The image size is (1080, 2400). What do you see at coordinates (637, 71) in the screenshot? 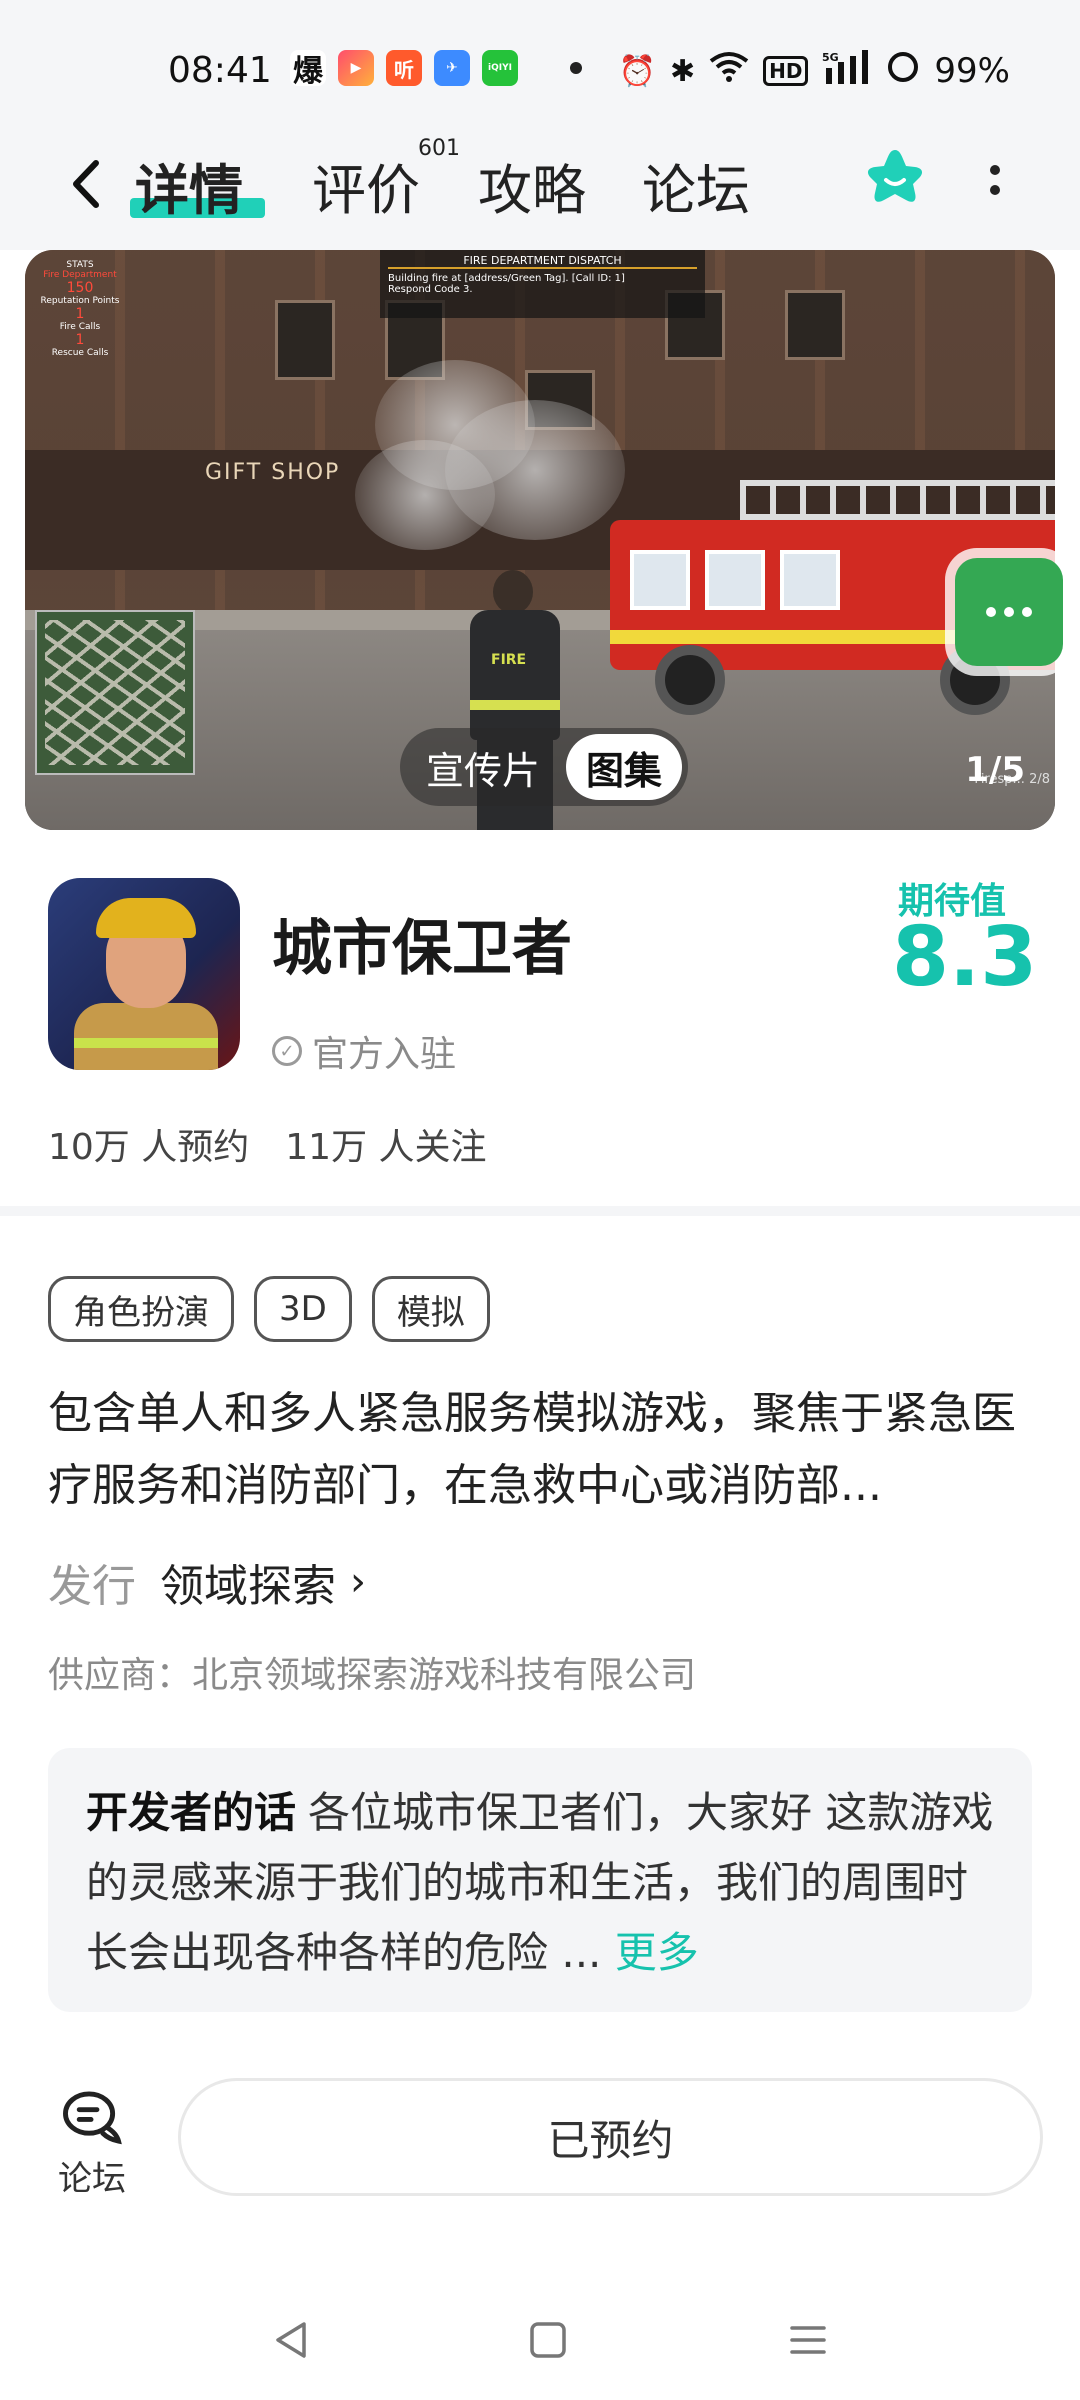
I see `alarm-icon: ⏰` at bounding box center [637, 71].